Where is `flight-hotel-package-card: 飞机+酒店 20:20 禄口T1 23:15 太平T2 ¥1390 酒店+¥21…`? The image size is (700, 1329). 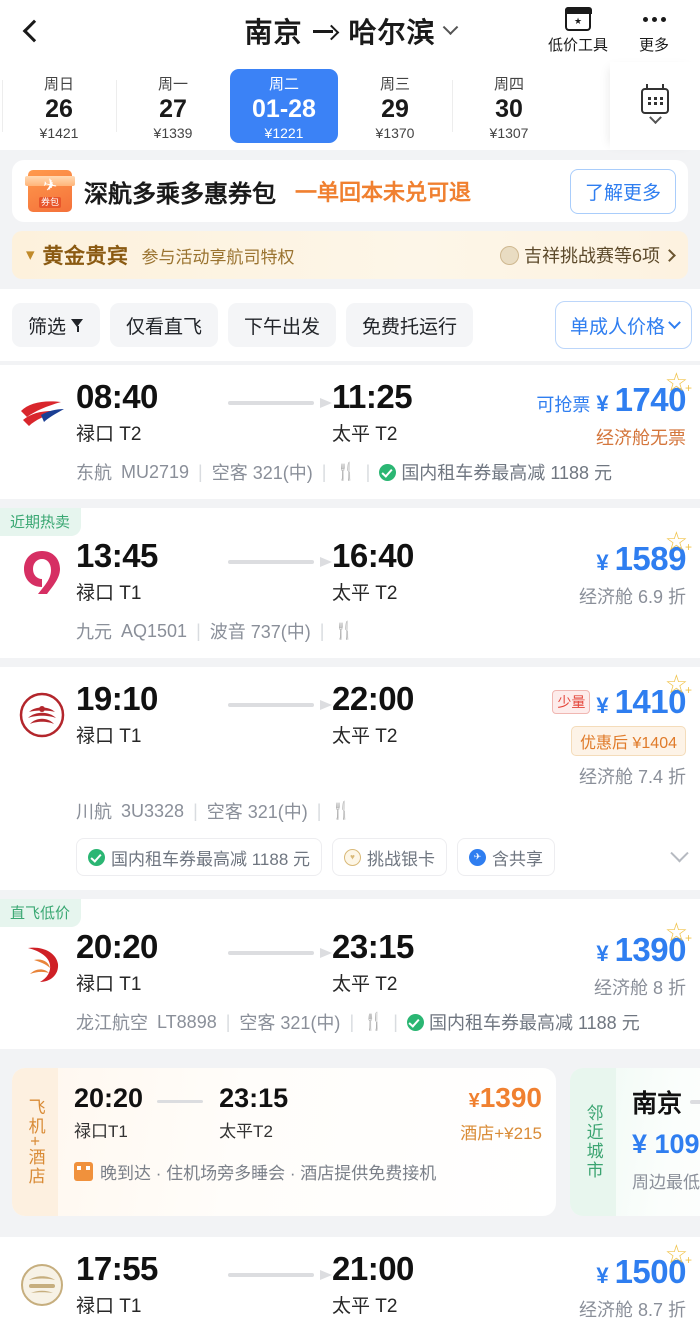 flight-hotel-package-card: 飞机+酒店 20:20 禄口T1 23:15 太平T2 ¥1390 酒店+¥21… is located at coordinates (284, 1142).